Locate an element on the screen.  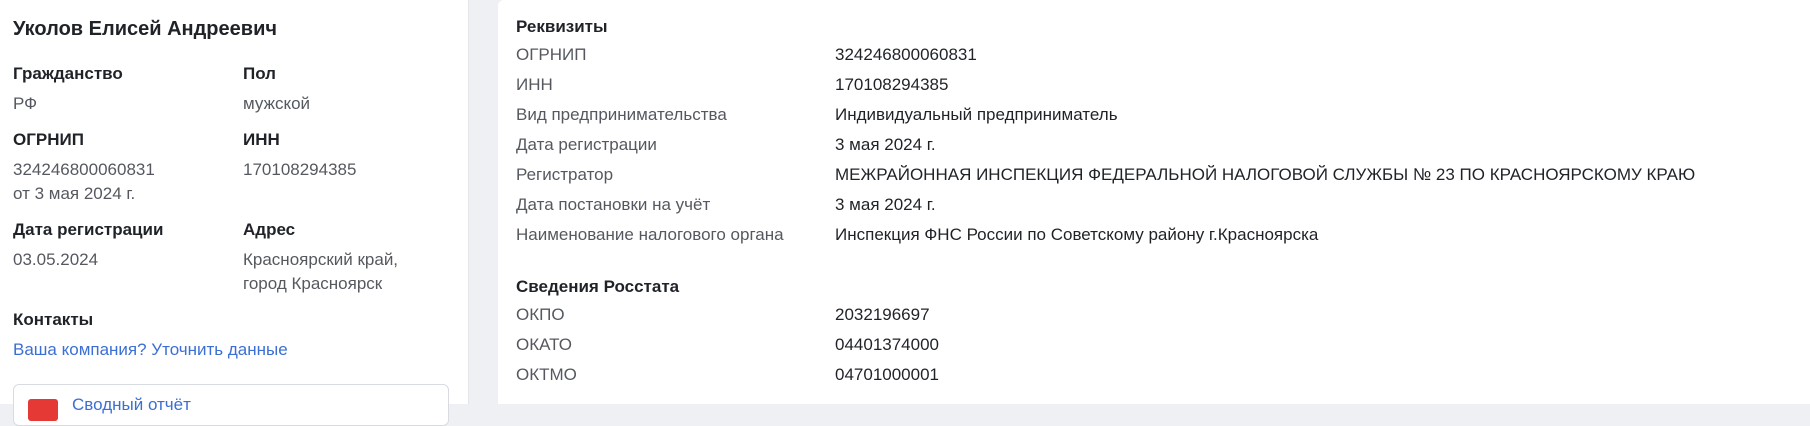
rosstat-row-value: 04401374000 is located at coordinates (887, 344).